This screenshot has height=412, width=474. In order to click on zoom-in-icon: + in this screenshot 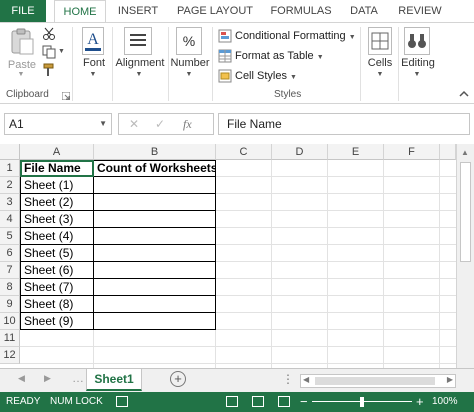, I will do `click(420, 402)`.